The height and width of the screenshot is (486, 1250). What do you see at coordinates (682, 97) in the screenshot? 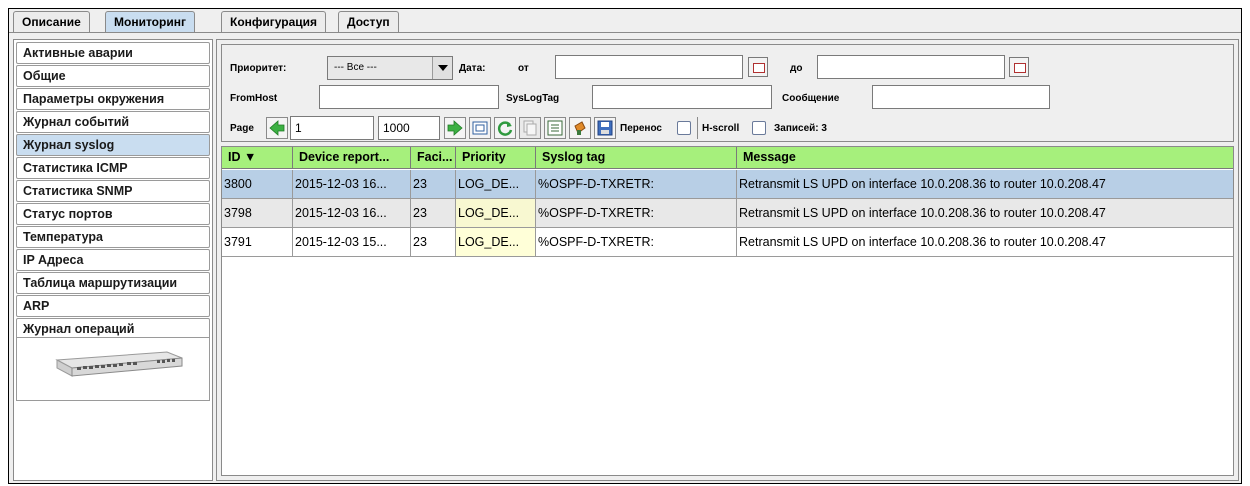
I see `syslogtag-input` at bounding box center [682, 97].